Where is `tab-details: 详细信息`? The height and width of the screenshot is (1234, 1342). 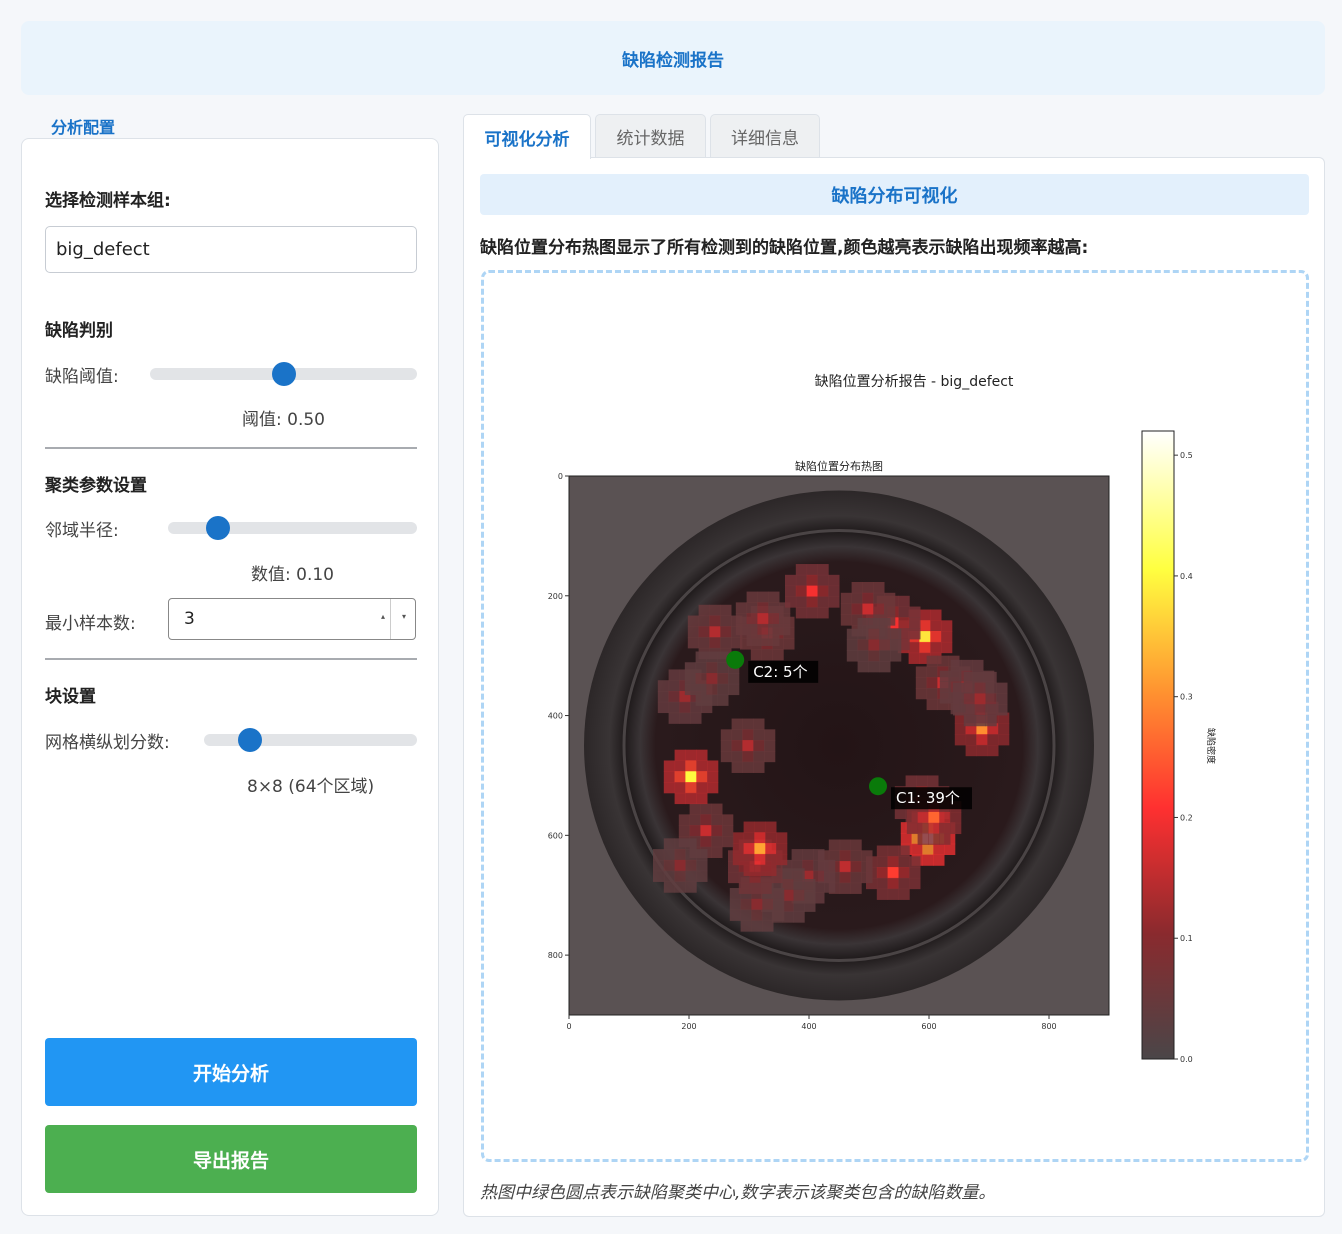
tab-details: 详细信息 is located at coordinates (765, 136).